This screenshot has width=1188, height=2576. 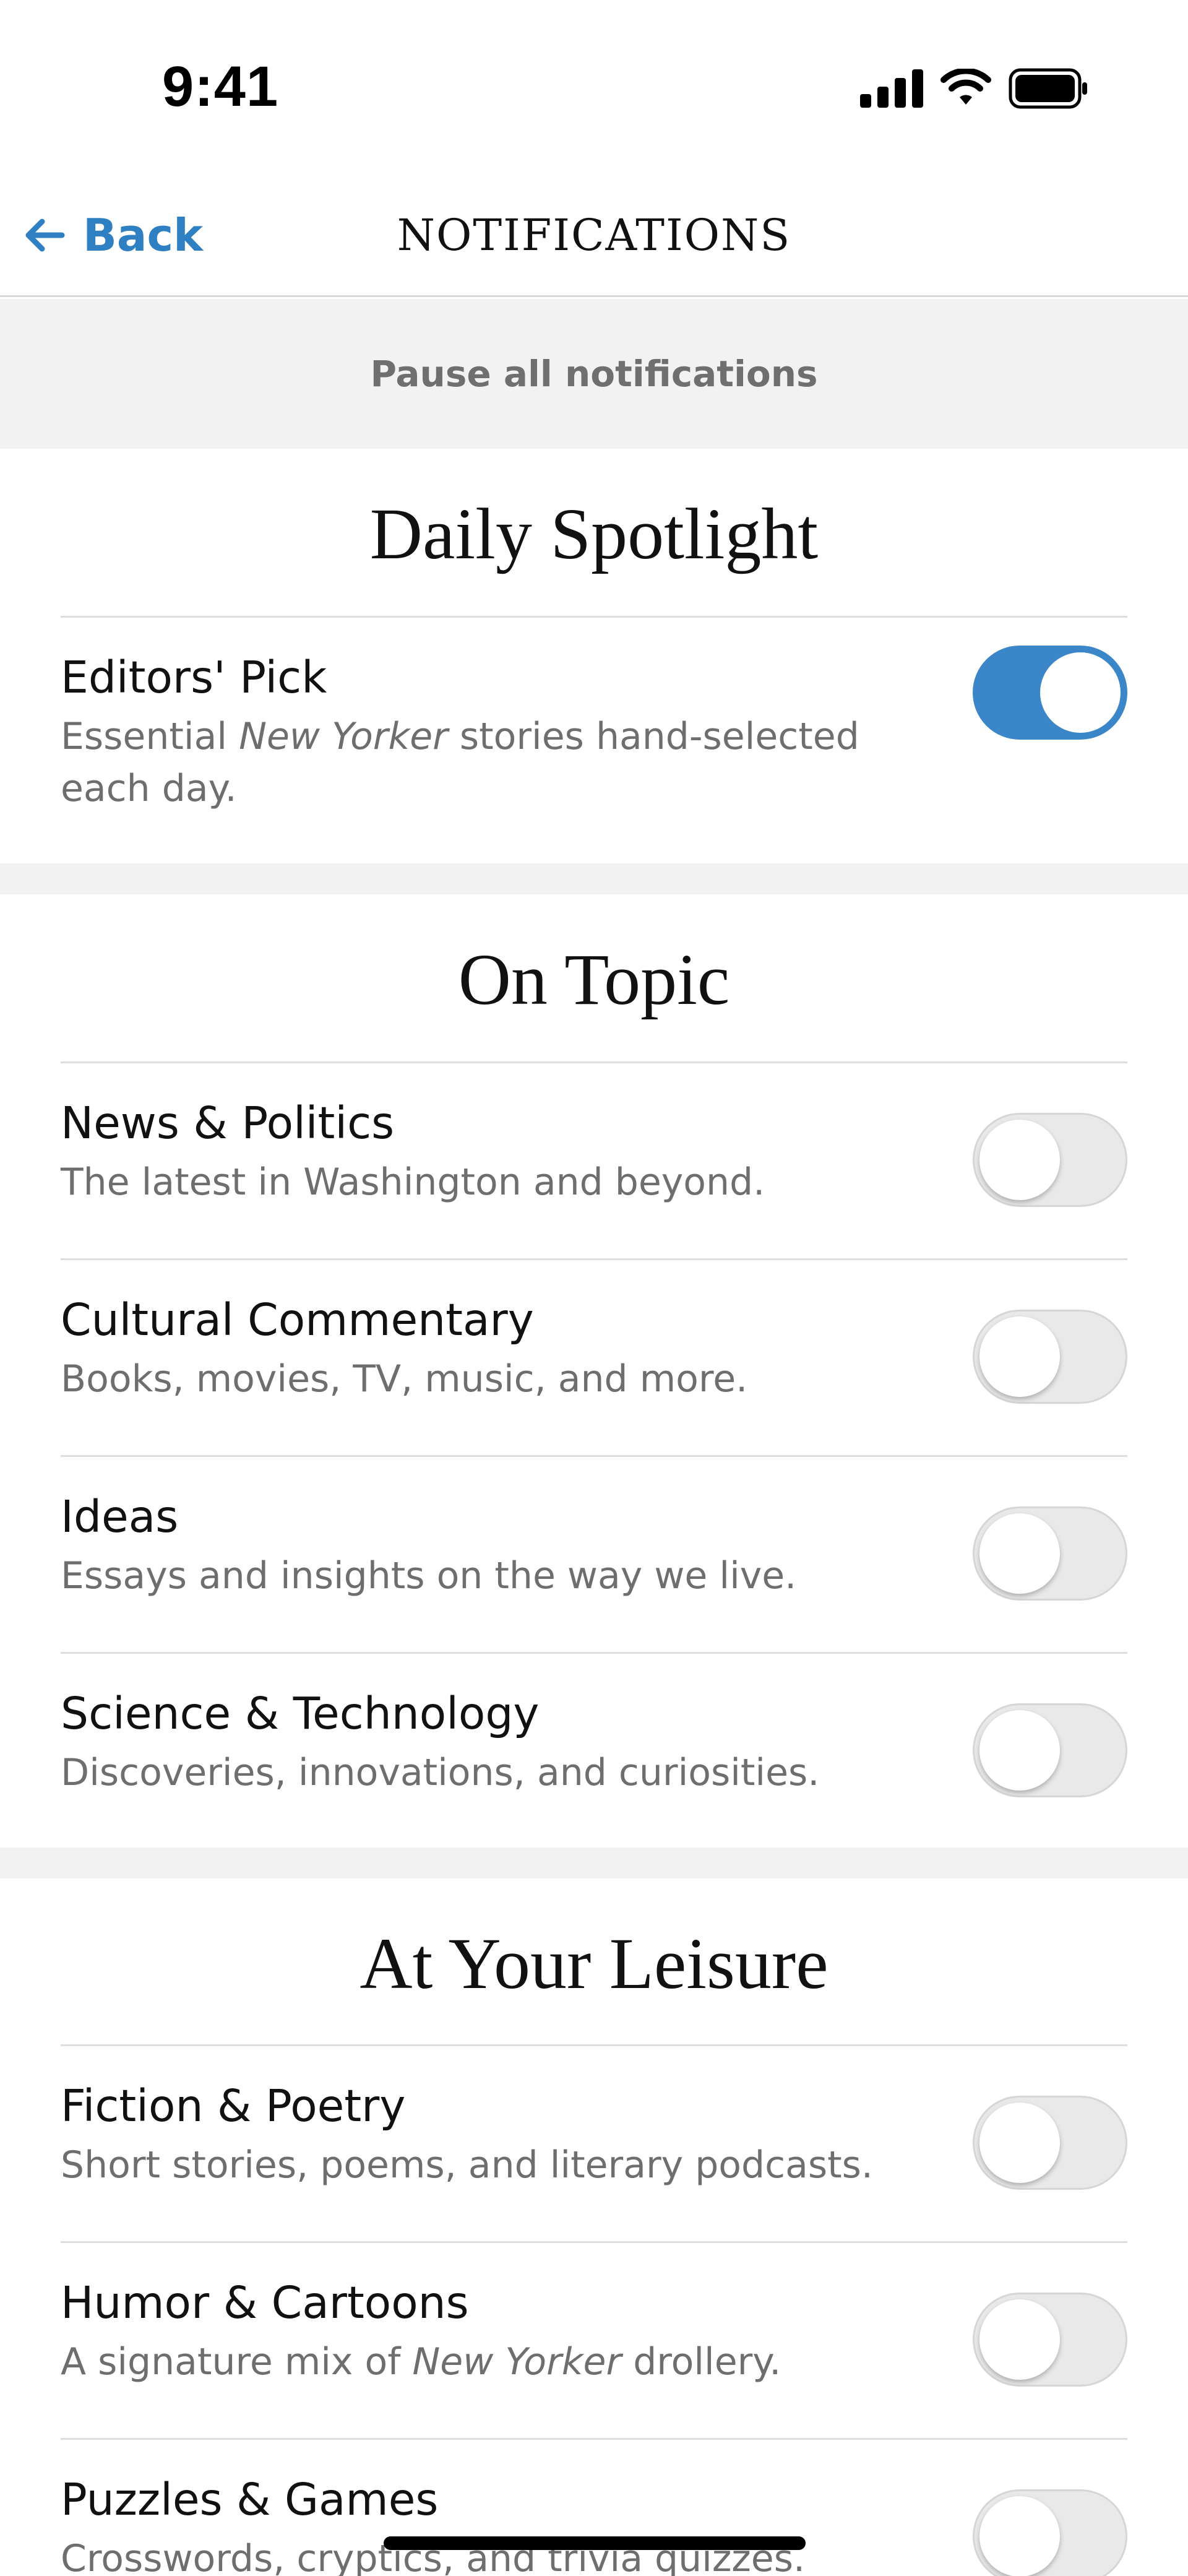 I want to click on item-title: Puzzles & Games, so click(x=250, y=2499).